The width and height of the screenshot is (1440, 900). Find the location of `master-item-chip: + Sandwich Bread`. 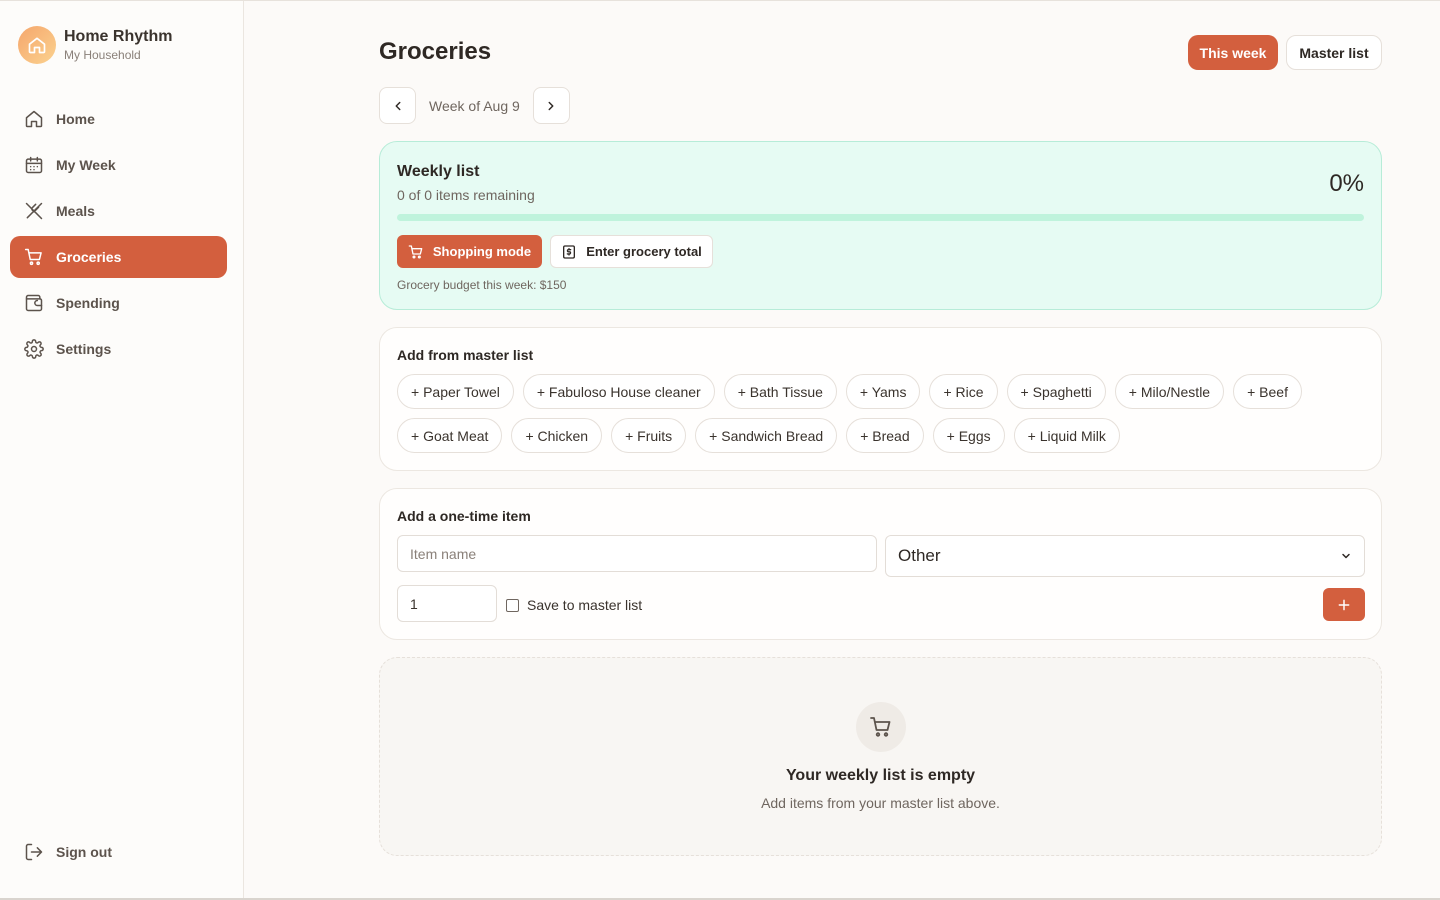

master-item-chip: + Sandwich Bread is located at coordinates (766, 435).